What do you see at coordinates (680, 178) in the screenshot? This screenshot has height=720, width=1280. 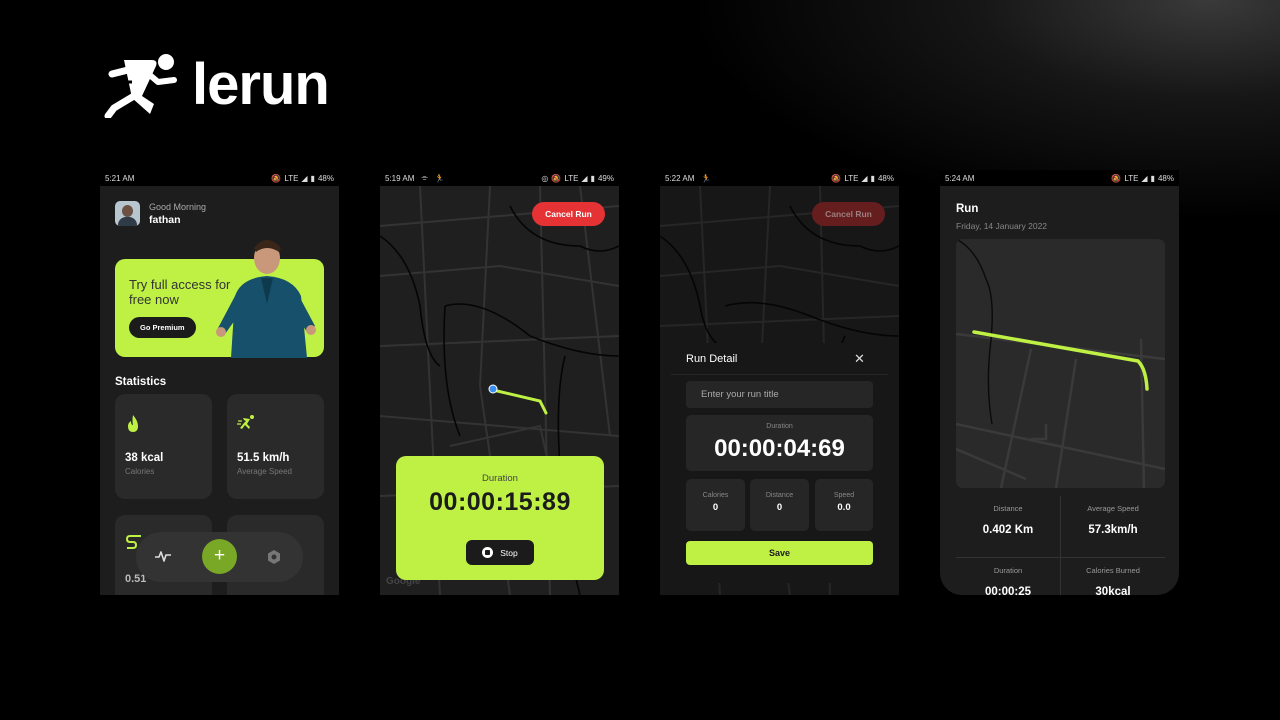 I see `status-time: 5:22 AM` at bounding box center [680, 178].